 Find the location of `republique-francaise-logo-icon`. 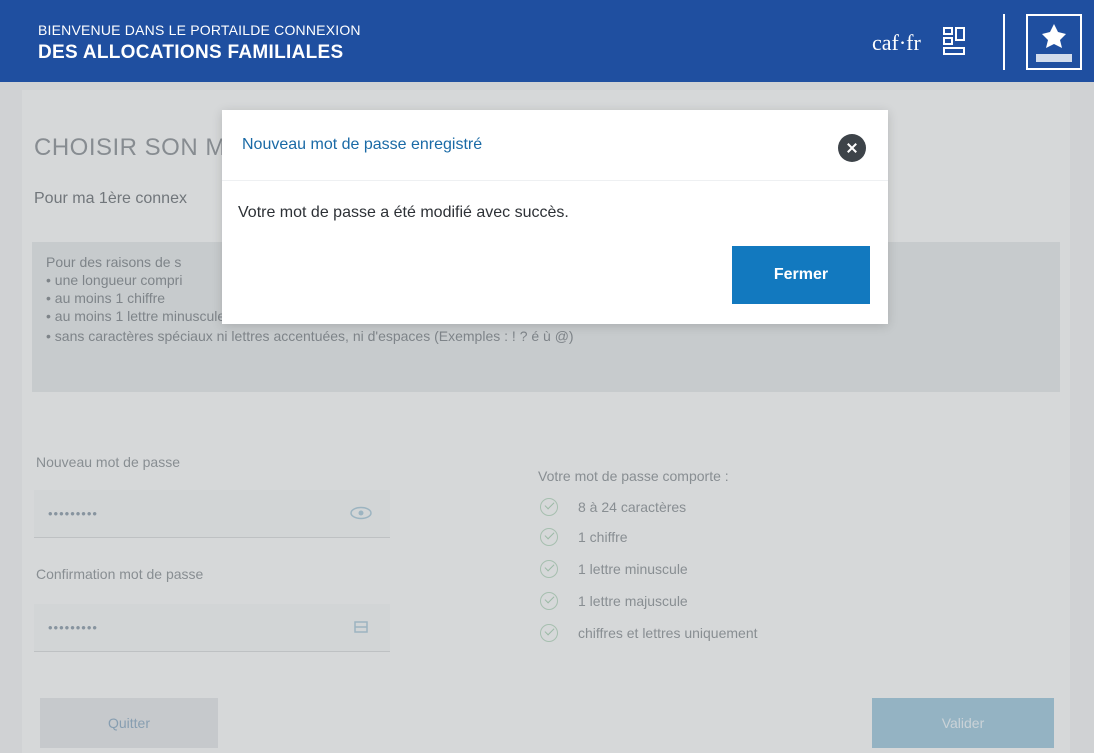

republique-francaise-logo-icon is located at coordinates (1054, 42).